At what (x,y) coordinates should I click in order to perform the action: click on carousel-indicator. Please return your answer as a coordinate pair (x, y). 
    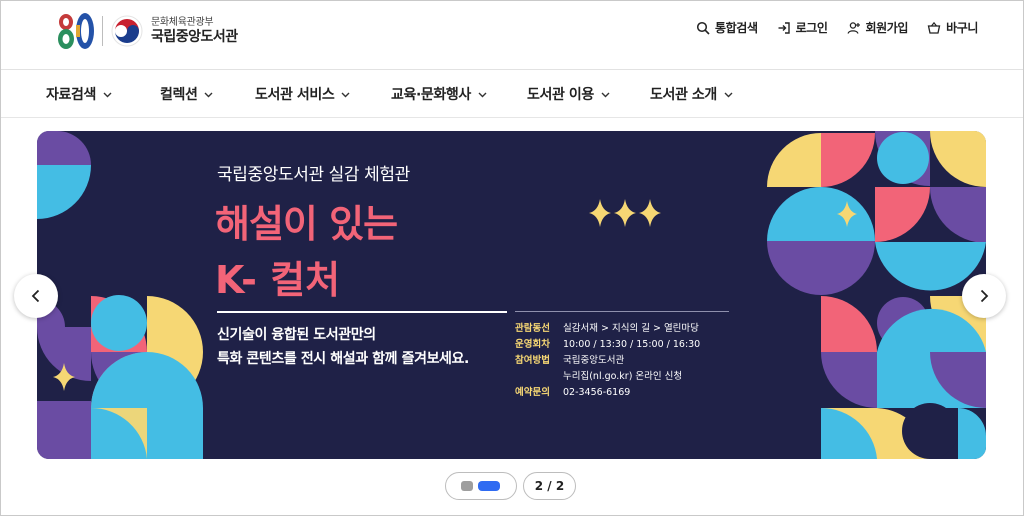
    Looking at the image, I should click on (481, 486).